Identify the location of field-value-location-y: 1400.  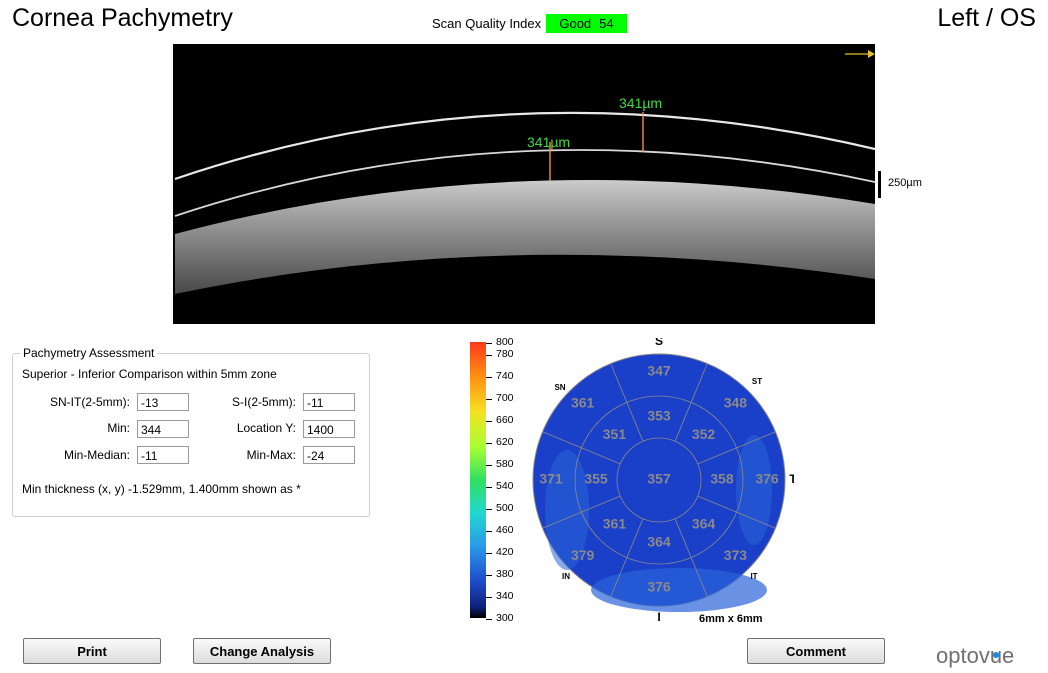
(329, 429).